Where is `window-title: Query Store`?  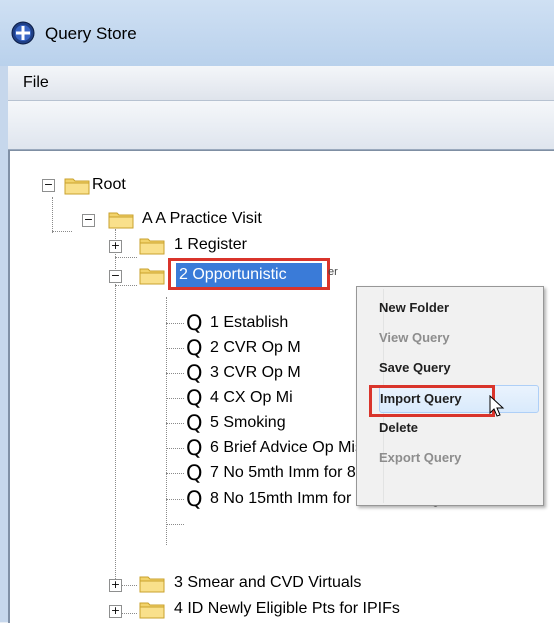 window-title: Query Store is located at coordinates (91, 33).